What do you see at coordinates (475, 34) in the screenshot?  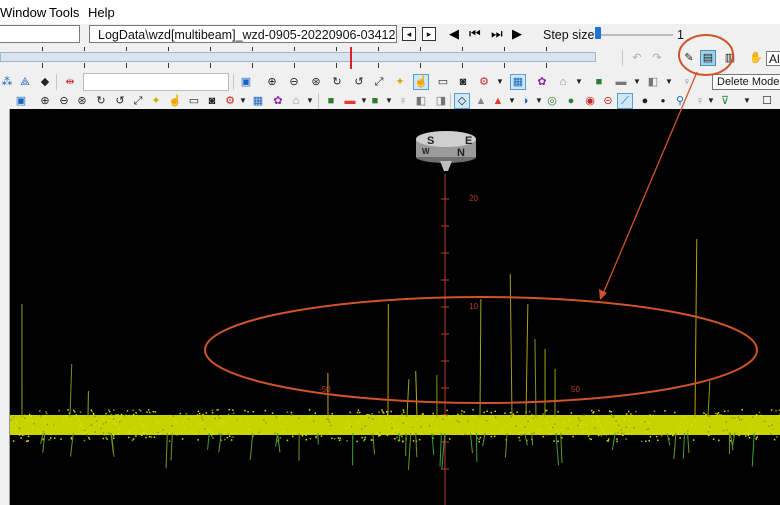 I see `skip-back-icon: ⏮` at bounding box center [475, 34].